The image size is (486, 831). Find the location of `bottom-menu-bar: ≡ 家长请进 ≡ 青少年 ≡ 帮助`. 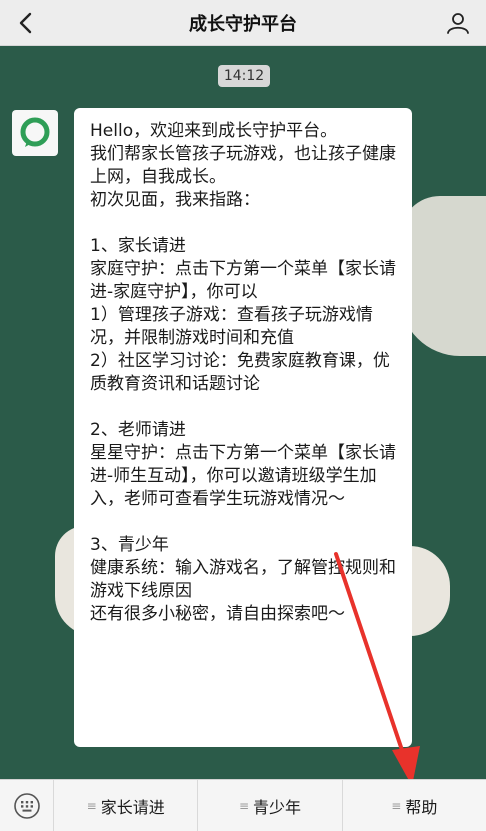

bottom-menu-bar: ≡ 家长请进 ≡ 青少年 ≡ 帮助 is located at coordinates (243, 805).